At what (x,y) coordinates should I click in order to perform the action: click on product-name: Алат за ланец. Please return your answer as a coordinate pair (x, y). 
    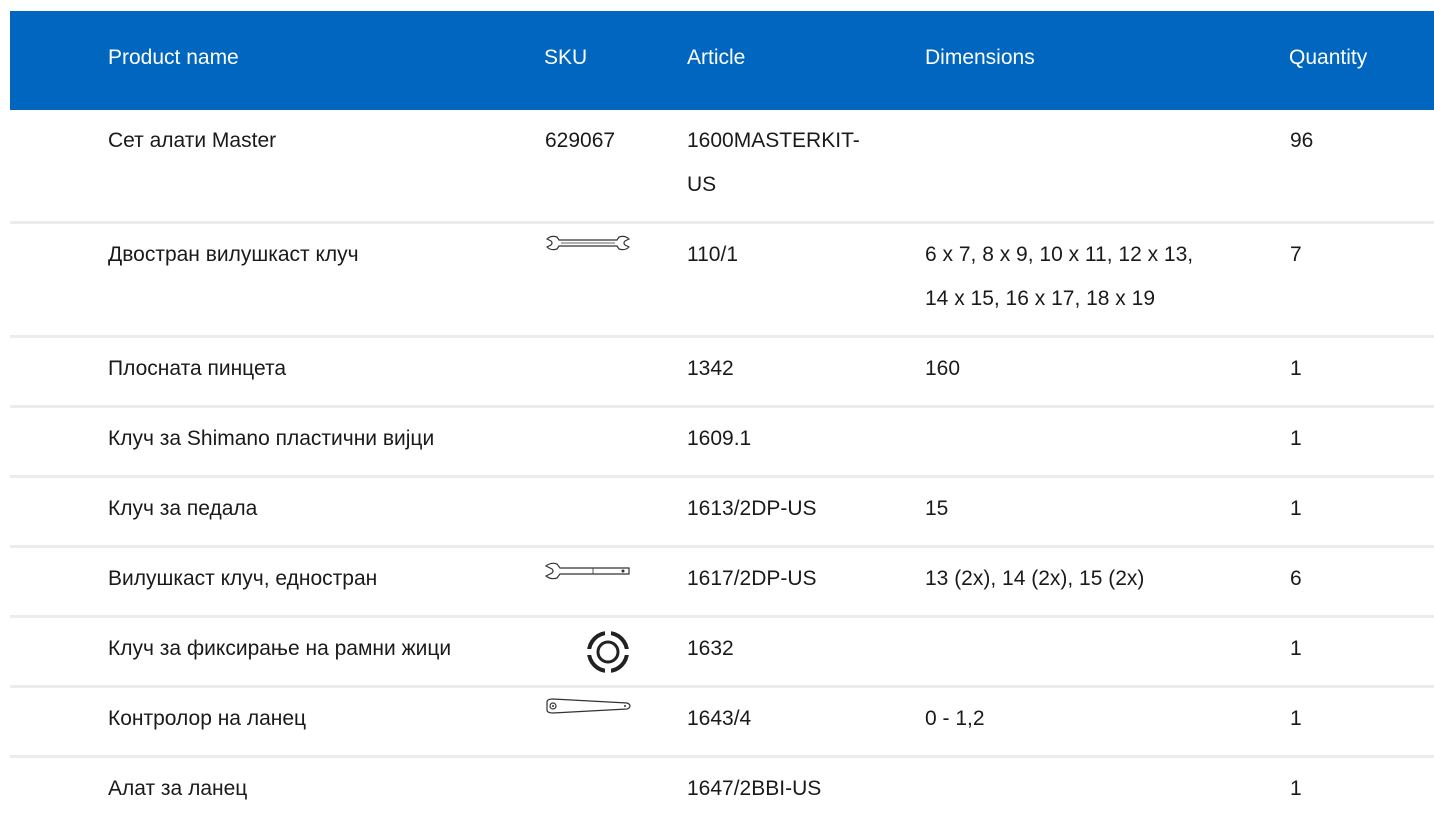
    Looking at the image, I should click on (178, 788).